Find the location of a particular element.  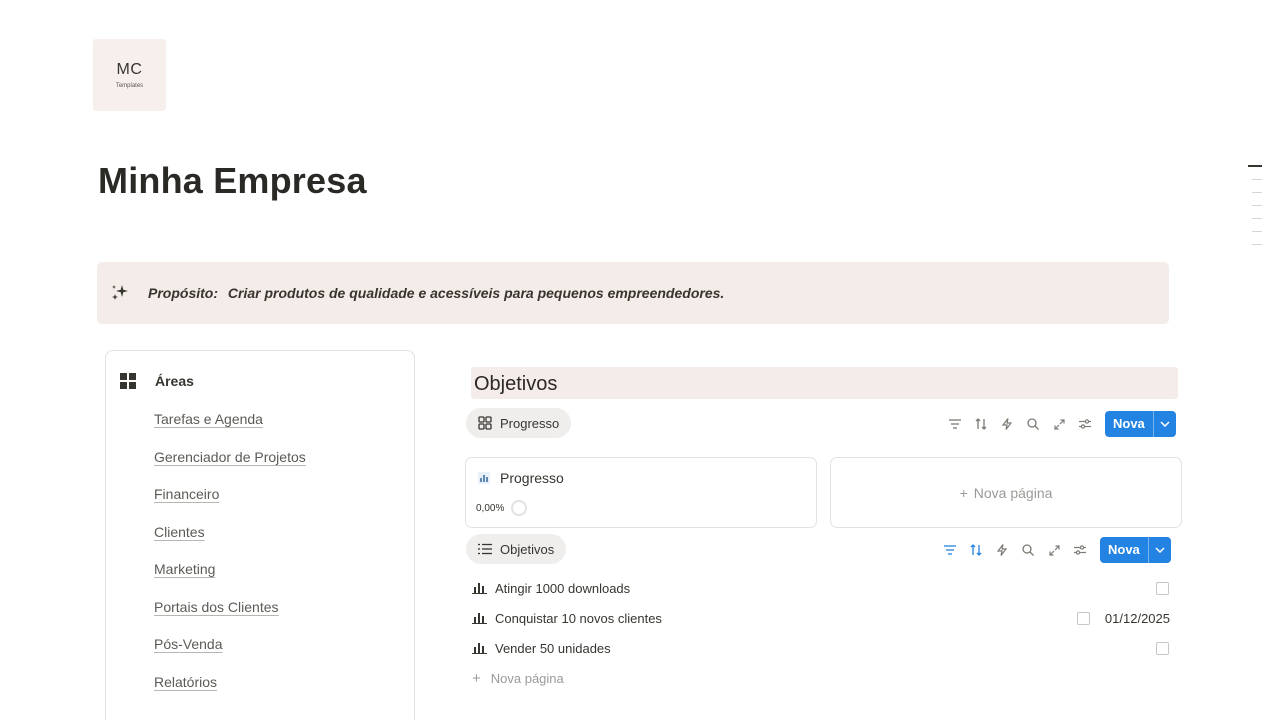

view-tab-label: Objetivos is located at coordinates (527, 549).